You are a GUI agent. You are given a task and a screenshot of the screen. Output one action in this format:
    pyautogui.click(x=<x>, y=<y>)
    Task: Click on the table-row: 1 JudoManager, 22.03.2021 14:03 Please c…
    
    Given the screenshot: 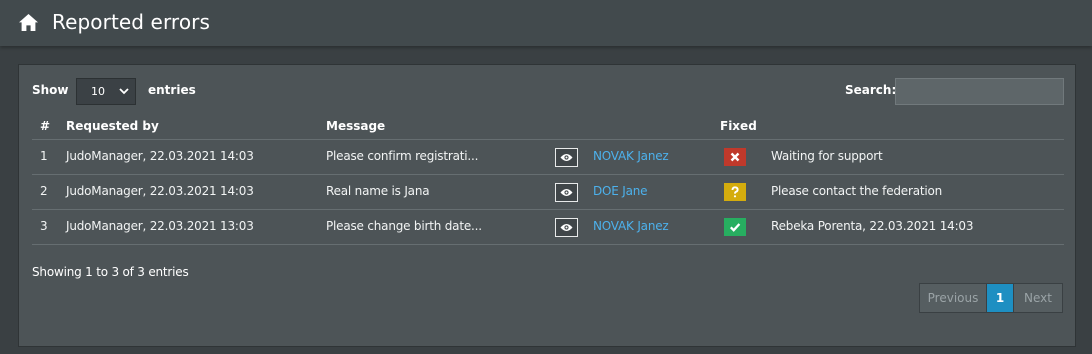 What is the action you would take?
    pyautogui.click(x=548, y=157)
    